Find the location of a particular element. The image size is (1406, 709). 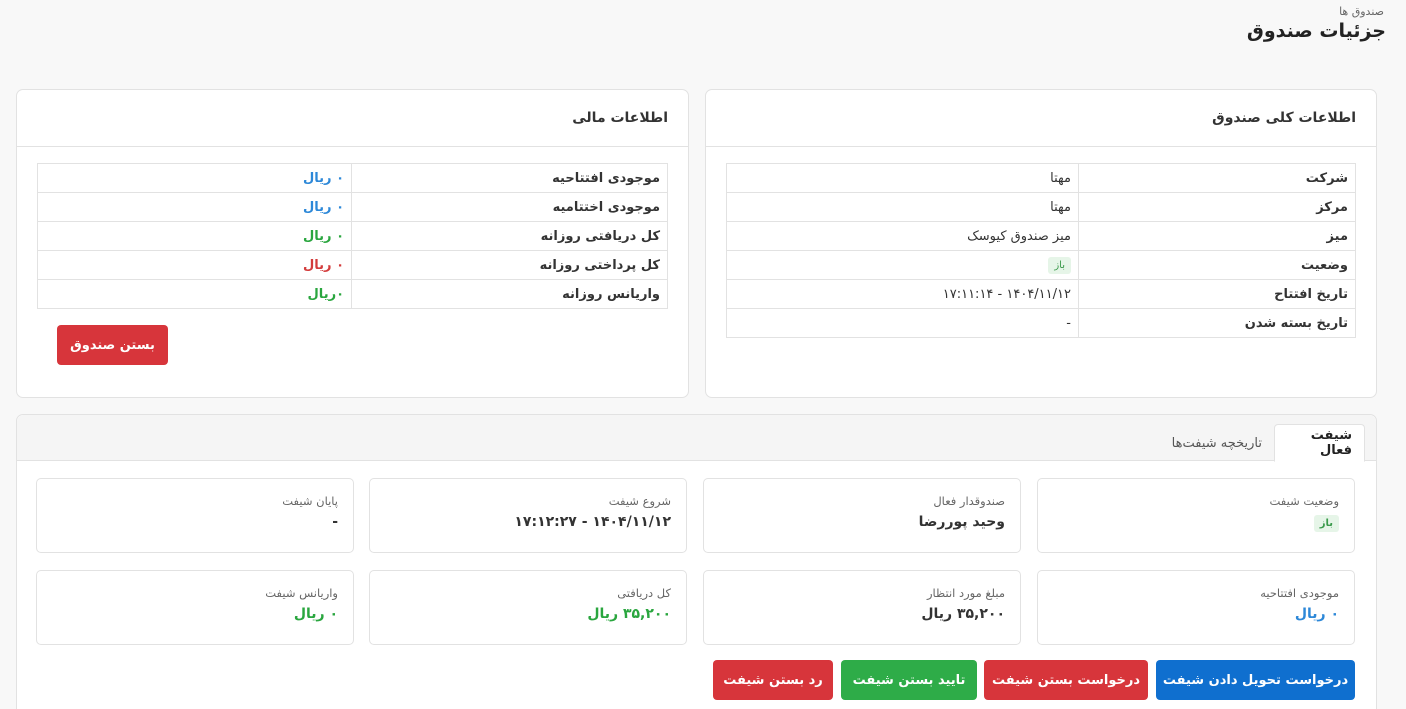

table-row: واریانس روزانه ۰ریال is located at coordinates (352, 294).